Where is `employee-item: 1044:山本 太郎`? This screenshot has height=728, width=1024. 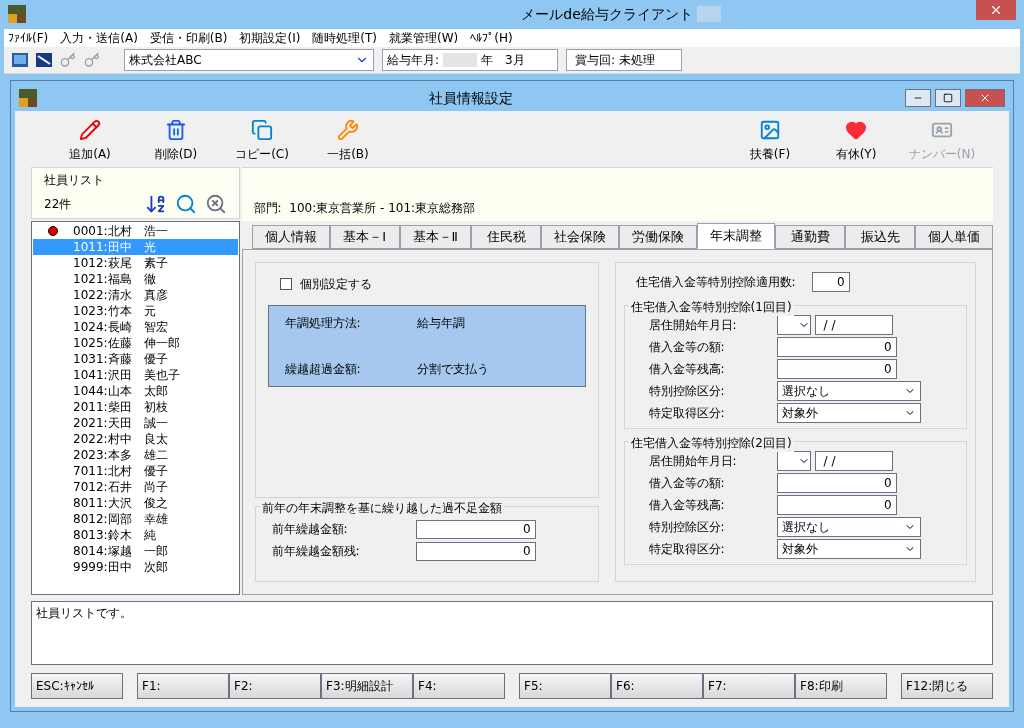 employee-item: 1044:山本 太郎 is located at coordinates (135, 391).